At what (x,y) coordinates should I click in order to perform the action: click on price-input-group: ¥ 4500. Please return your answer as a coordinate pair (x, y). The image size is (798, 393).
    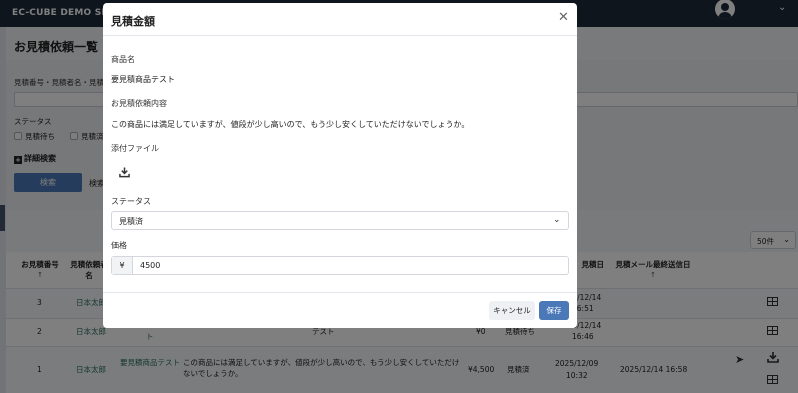
    Looking at the image, I should click on (340, 265).